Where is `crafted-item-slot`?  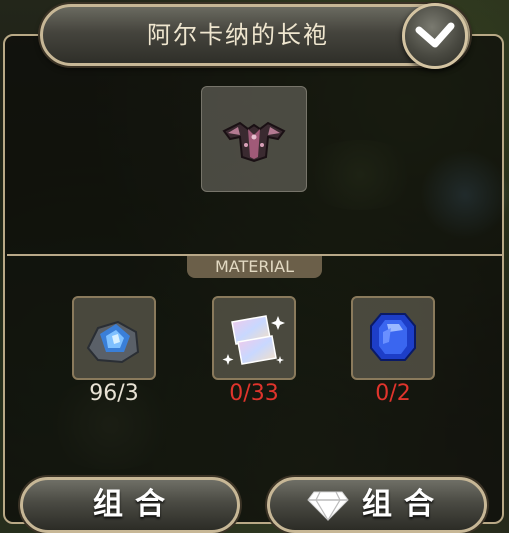
crafted-item-slot is located at coordinates (254, 139).